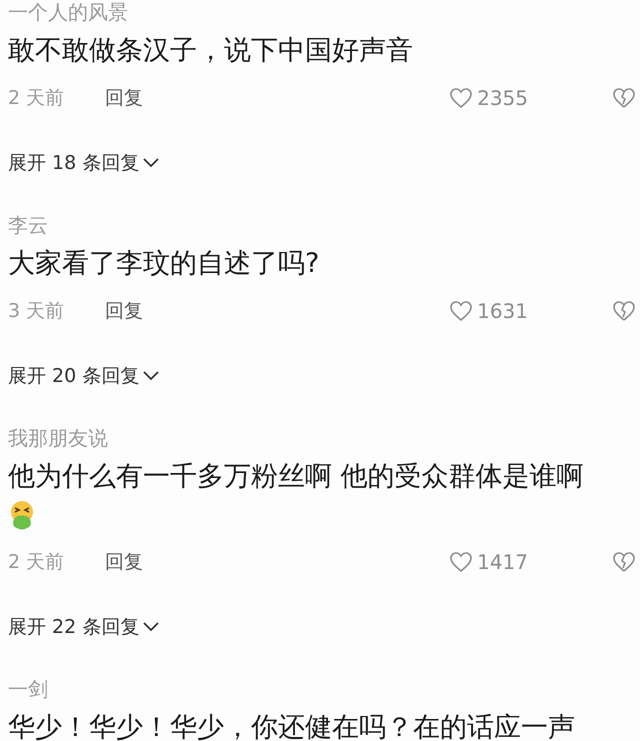 The image size is (640, 741). I want to click on comment-text: 敢不敢做条汉子，说下中国好声音, so click(210, 51).